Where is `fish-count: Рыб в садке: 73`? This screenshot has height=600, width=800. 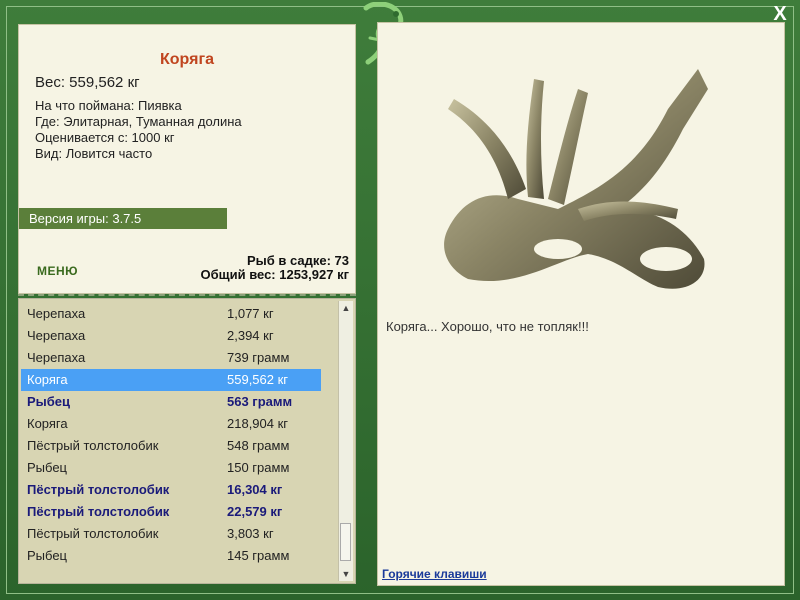
fish-count: Рыб в садке: 73 is located at coordinates (297, 260).